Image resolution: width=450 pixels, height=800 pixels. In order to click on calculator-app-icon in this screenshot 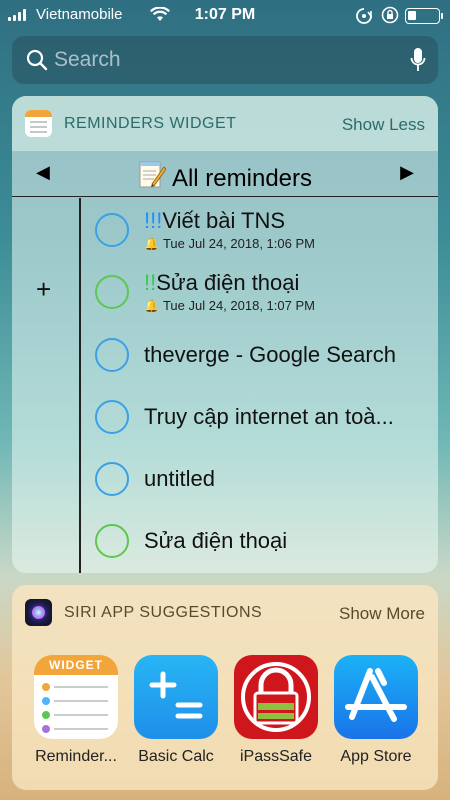, I will do `click(176, 697)`.